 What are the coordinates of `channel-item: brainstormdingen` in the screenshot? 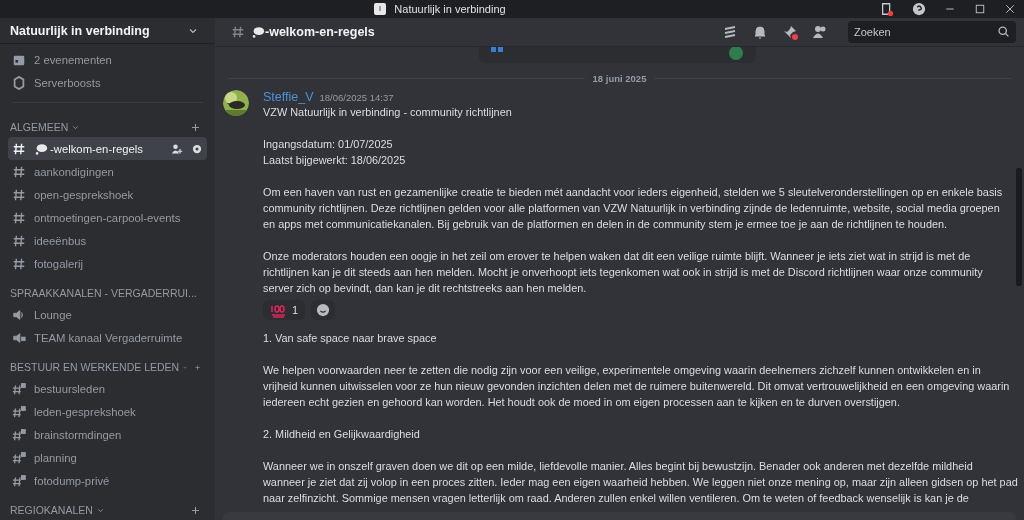 It's located at (107, 434).